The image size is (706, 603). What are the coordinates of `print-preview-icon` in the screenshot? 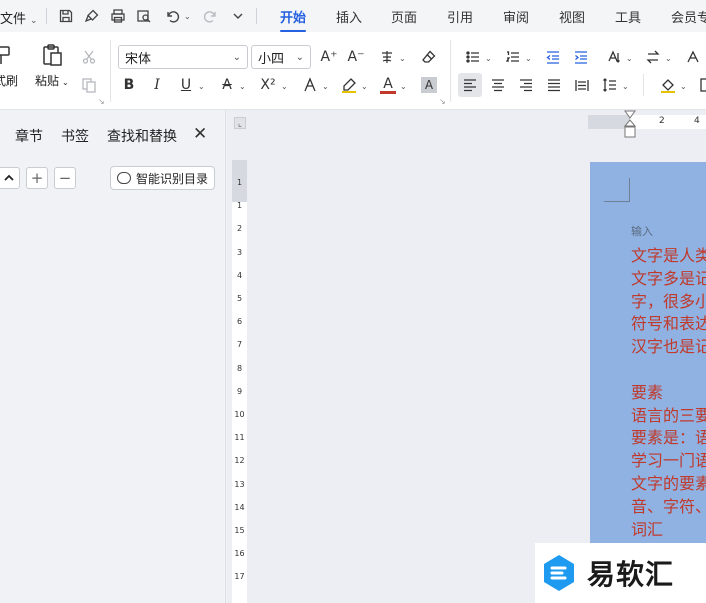 It's located at (144, 16).